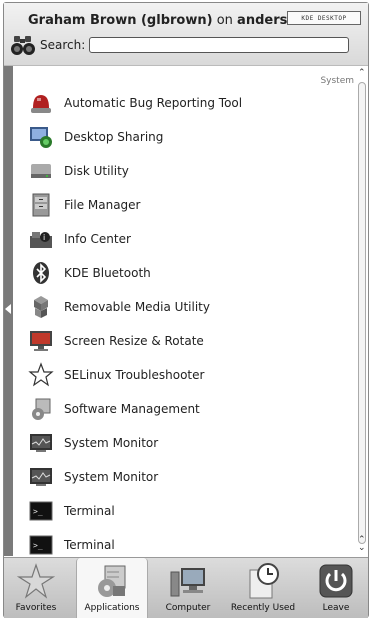  I want to click on scroll-down-icon: ⌃ ⌄, so click(362, 544).